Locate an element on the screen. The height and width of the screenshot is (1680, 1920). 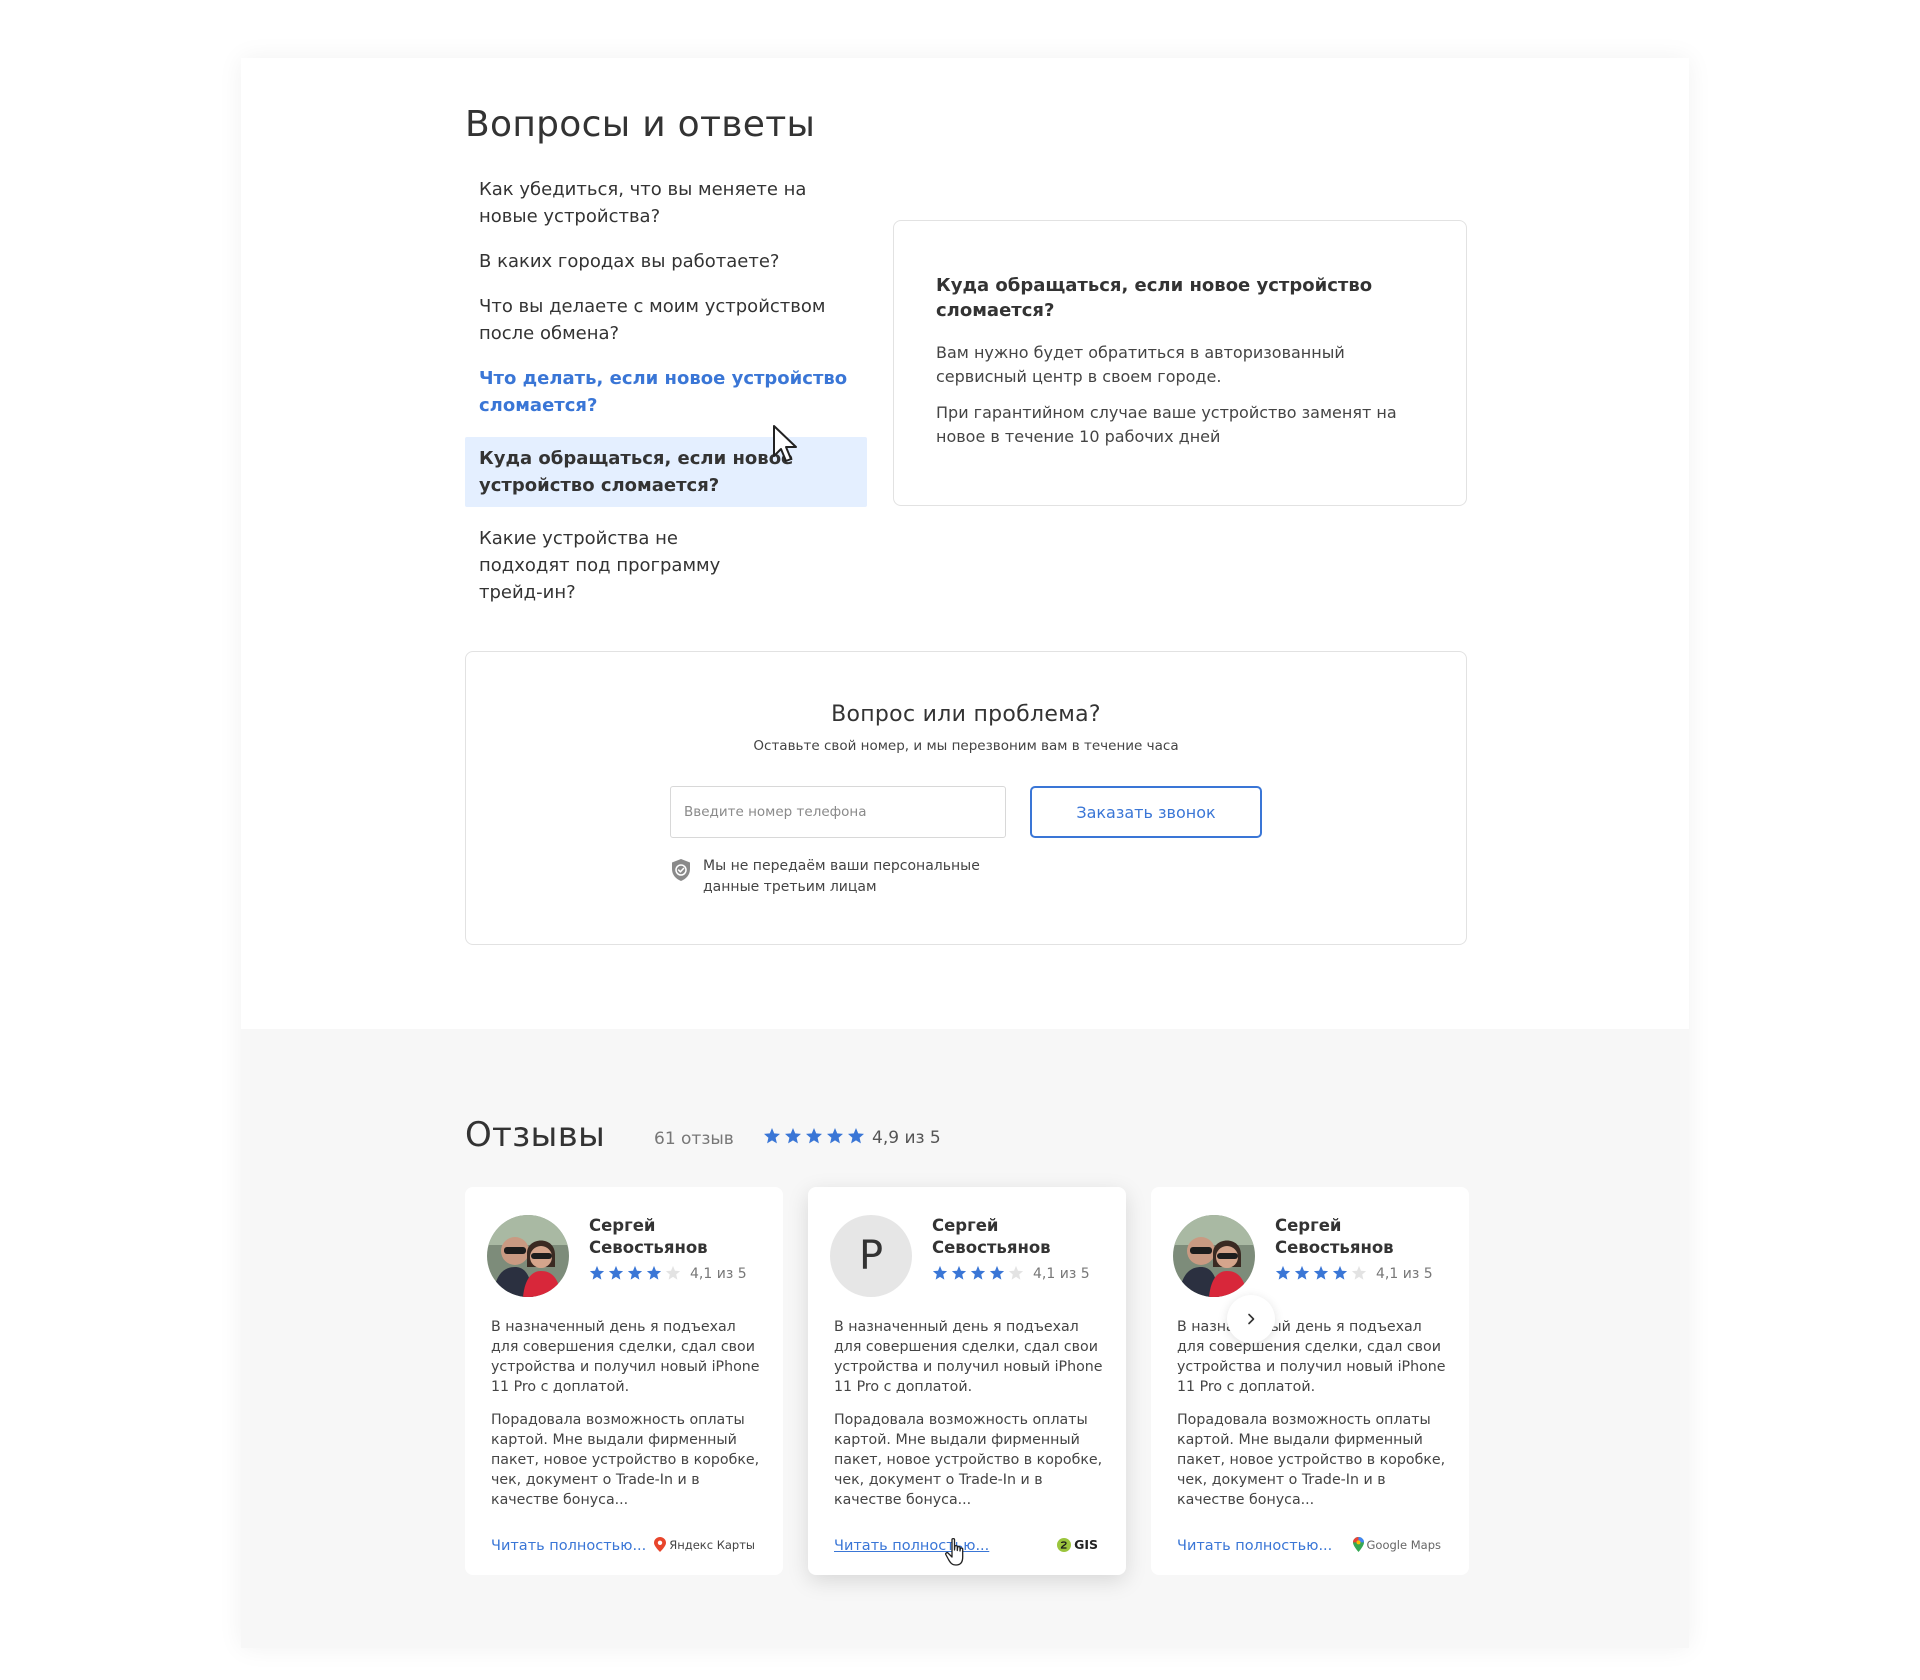
order-call-button: Заказать звонок is located at coordinates (1146, 812).